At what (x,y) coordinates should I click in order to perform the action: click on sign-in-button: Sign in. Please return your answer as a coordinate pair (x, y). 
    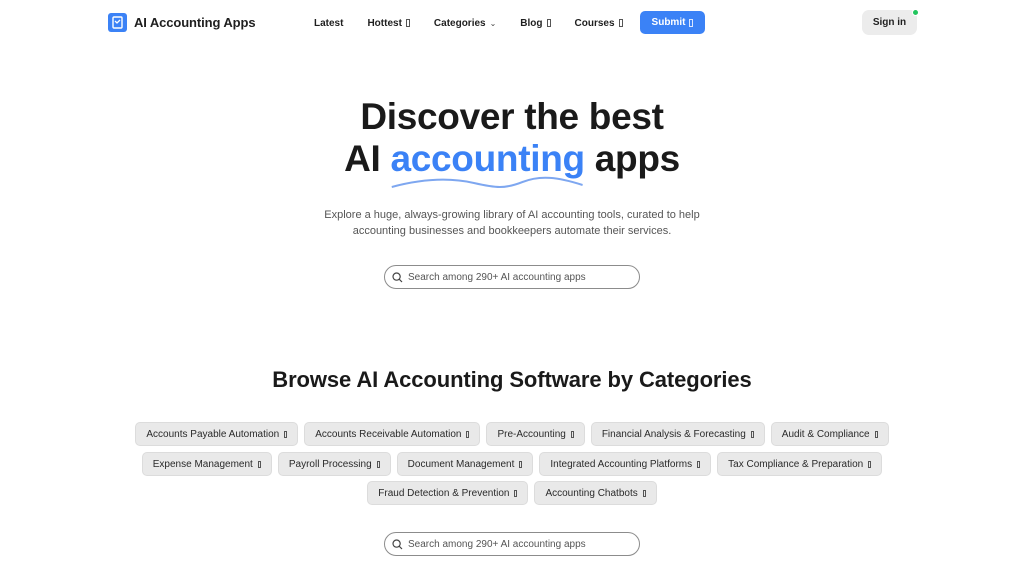
    Looking at the image, I should click on (889, 22).